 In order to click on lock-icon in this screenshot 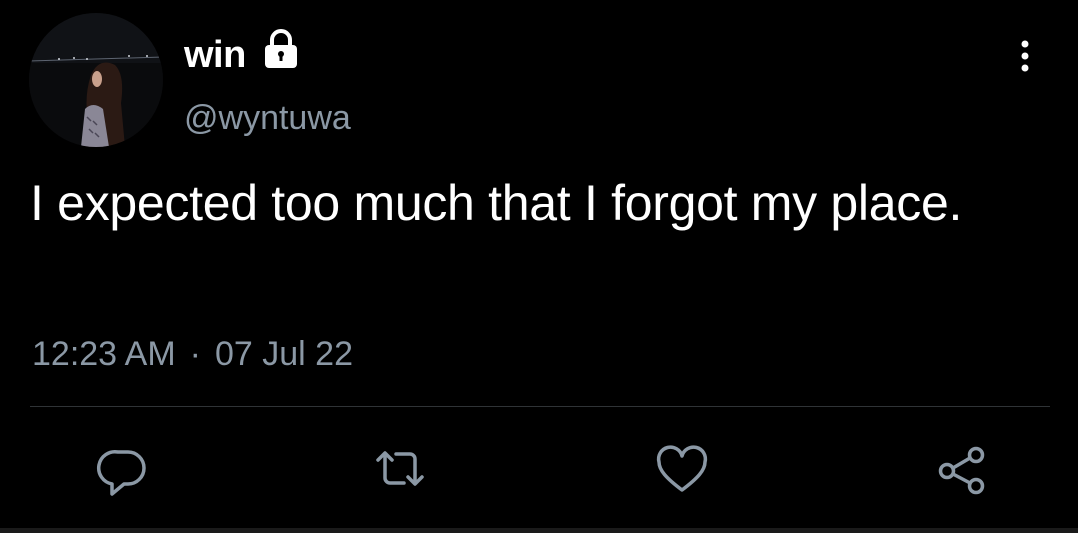, I will do `click(281, 48)`.